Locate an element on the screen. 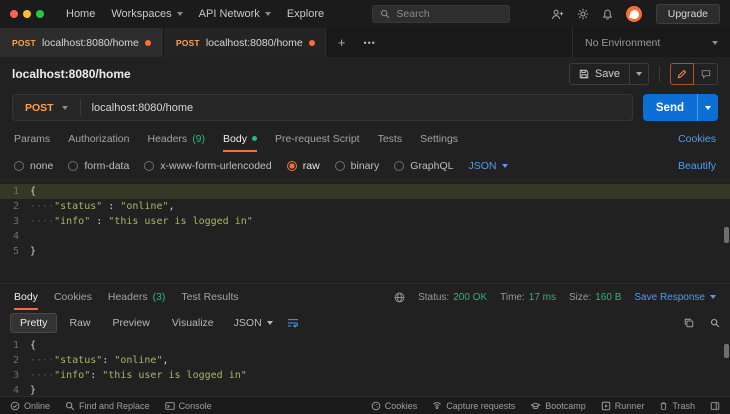  mode-none: none is located at coordinates (33, 166).